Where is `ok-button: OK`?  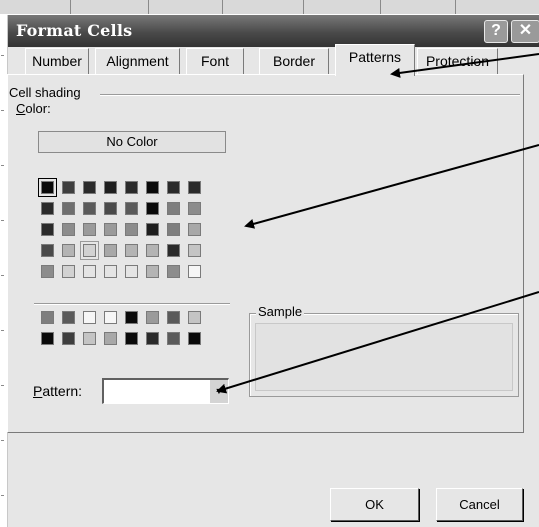 ok-button: OK is located at coordinates (374, 504).